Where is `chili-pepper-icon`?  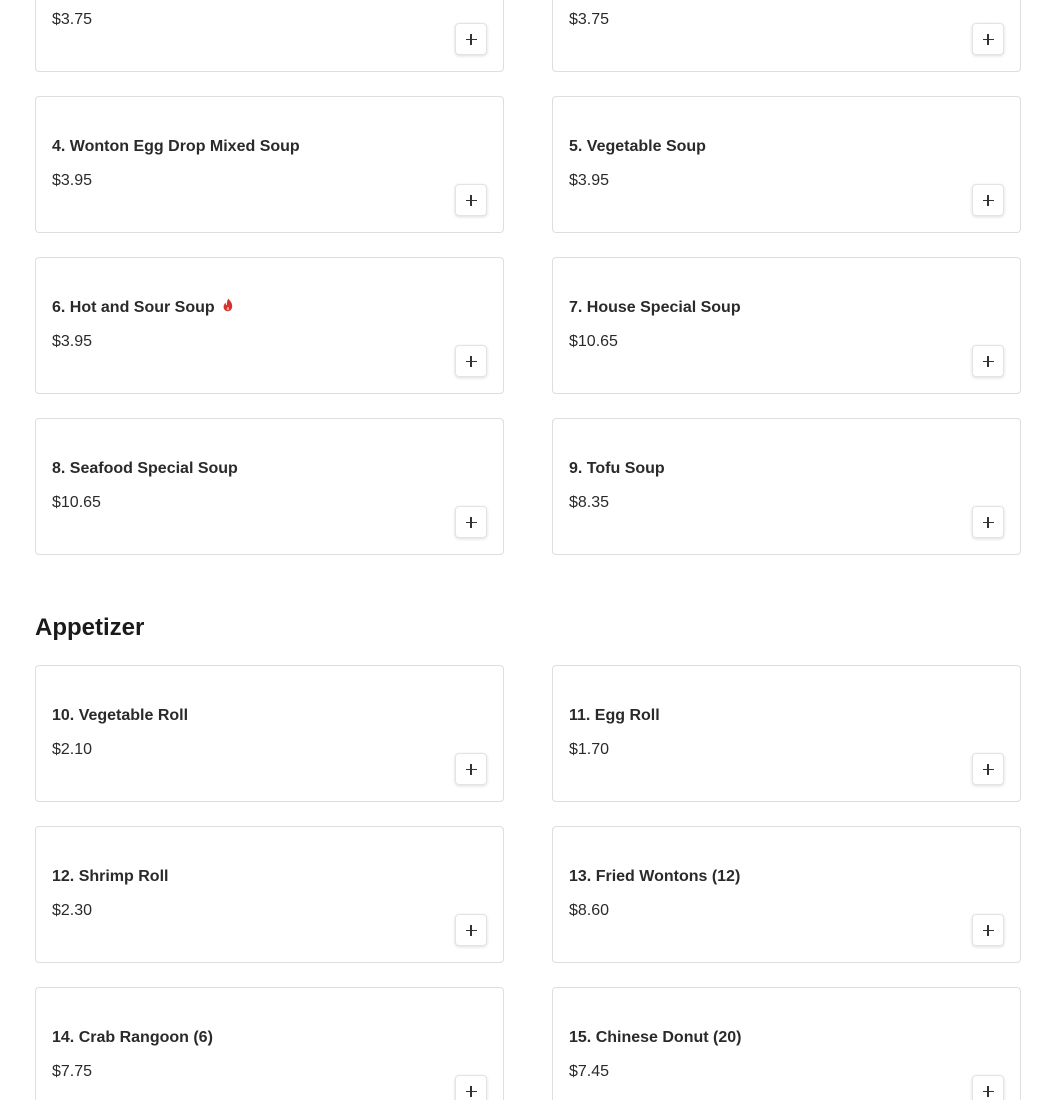 chili-pepper-icon is located at coordinates (227, 305).